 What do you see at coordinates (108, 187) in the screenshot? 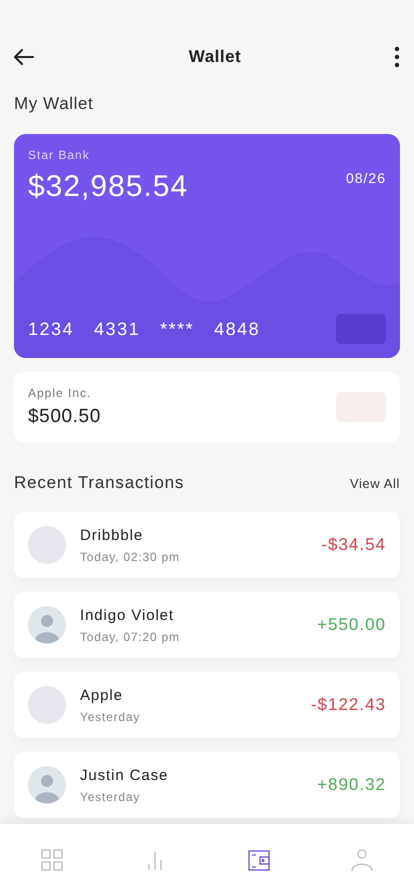
I see `card-balance: $32,985.54` at bounding box center [108, 187].